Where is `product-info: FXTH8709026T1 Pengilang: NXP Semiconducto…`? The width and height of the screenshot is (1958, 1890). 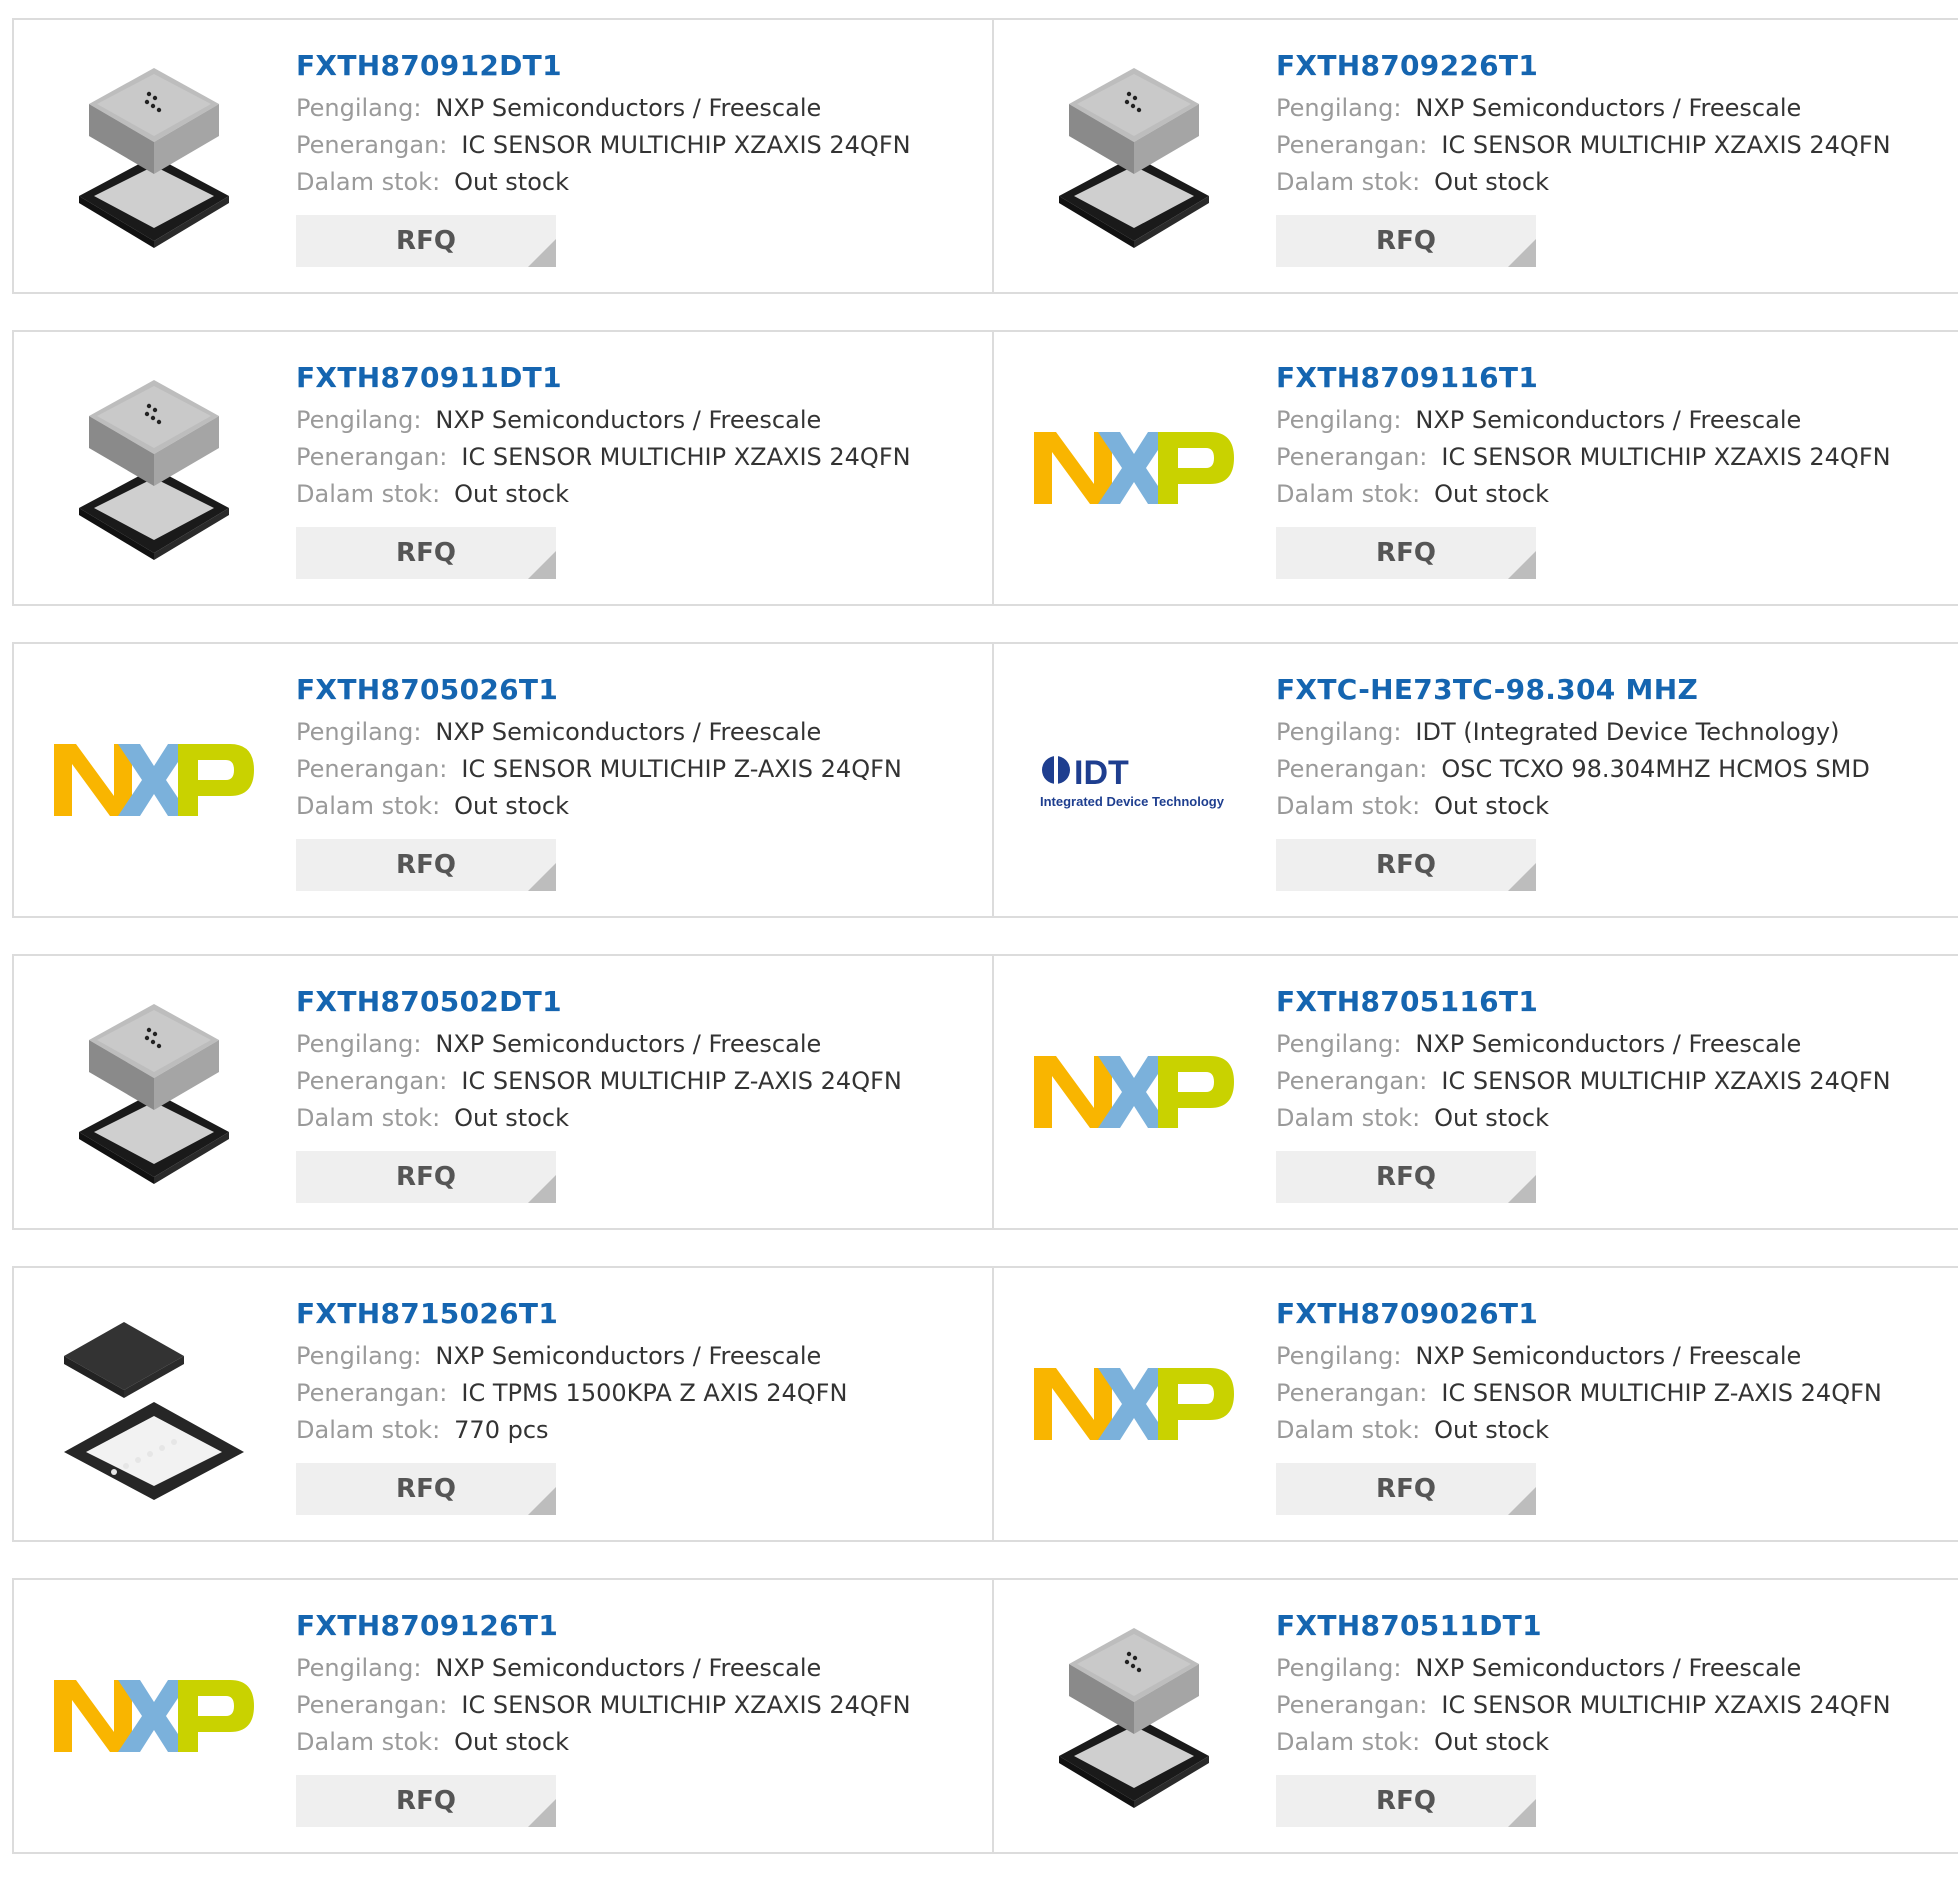
product-info: FXTH8709026T1 Pengilang: NXP Semiconducto… is located at coordinates (1579, 1417).